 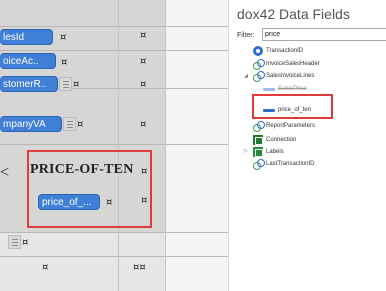 I want to click on entity-icon, so click(x=258, y=50).